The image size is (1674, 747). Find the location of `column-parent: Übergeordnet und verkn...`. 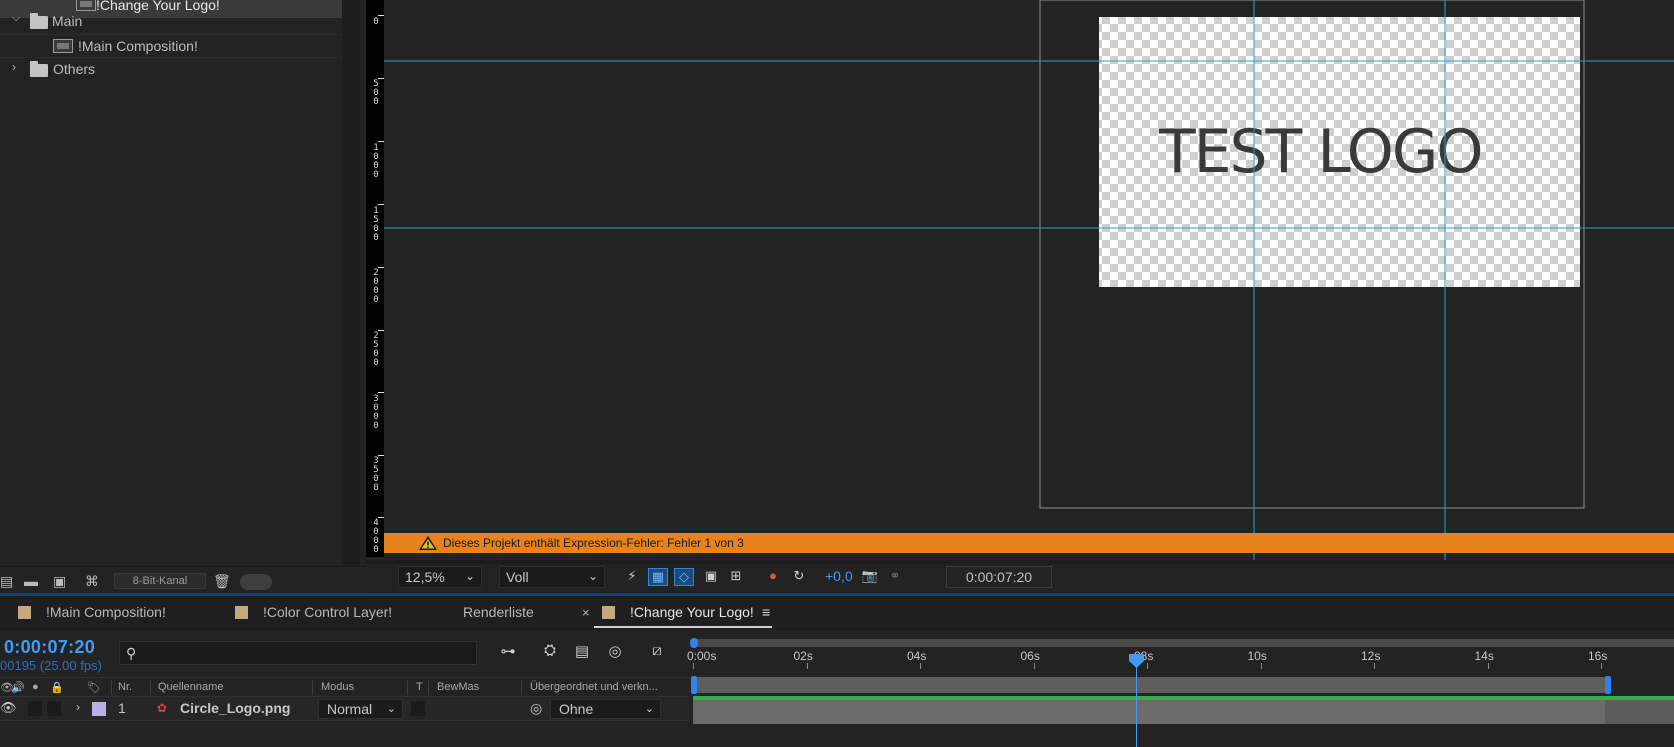

column-parent: Übergeordnet und verkn... is located at coordinates (594, 687).